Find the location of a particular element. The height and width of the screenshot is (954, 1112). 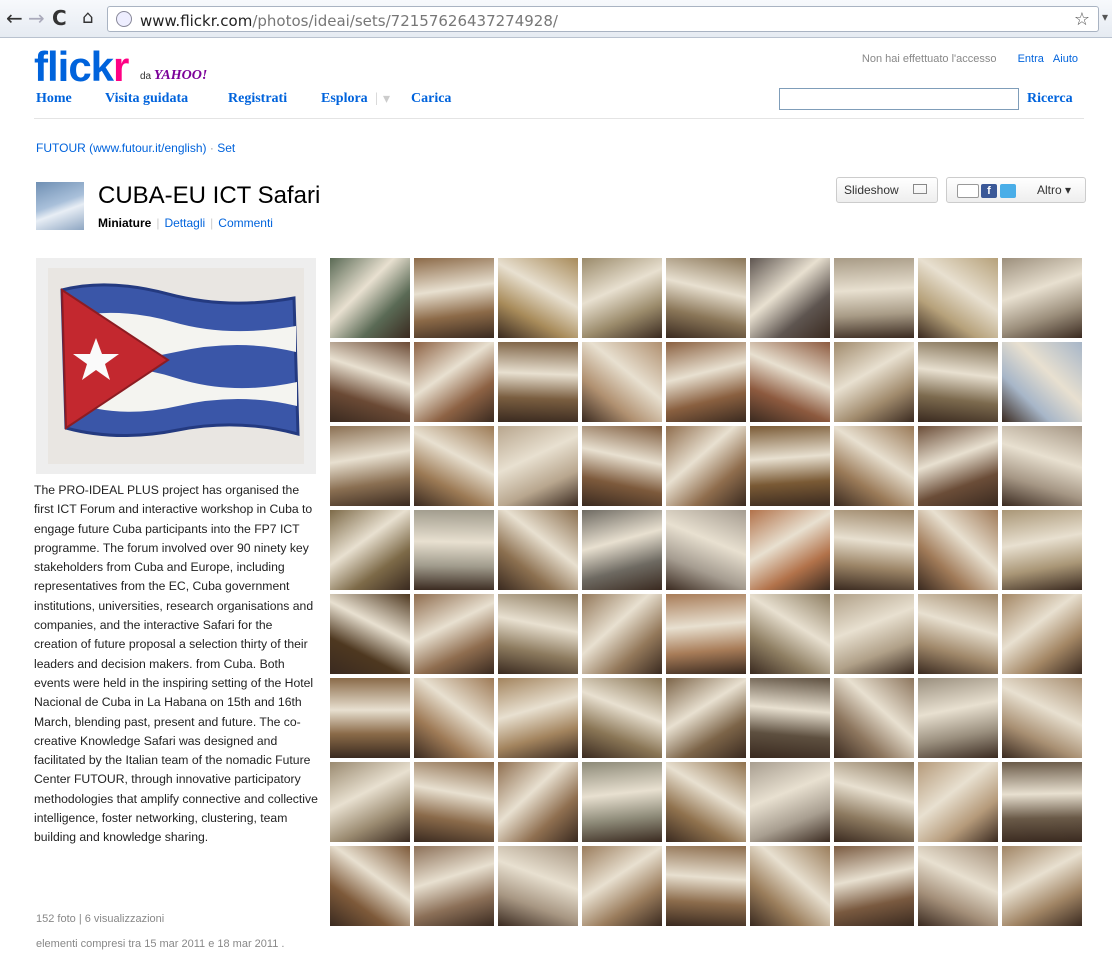

set-thumbnail is located at coordinates (60, 206).